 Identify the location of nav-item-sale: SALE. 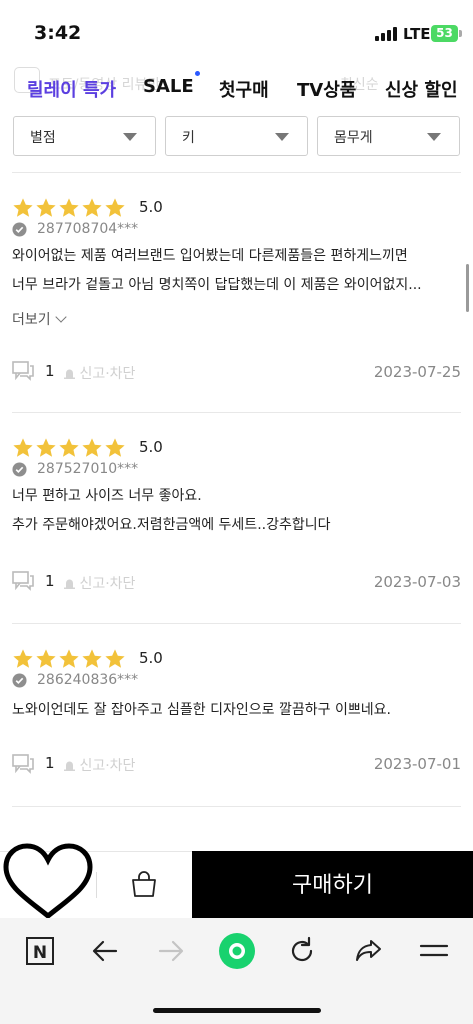
(168, 86).